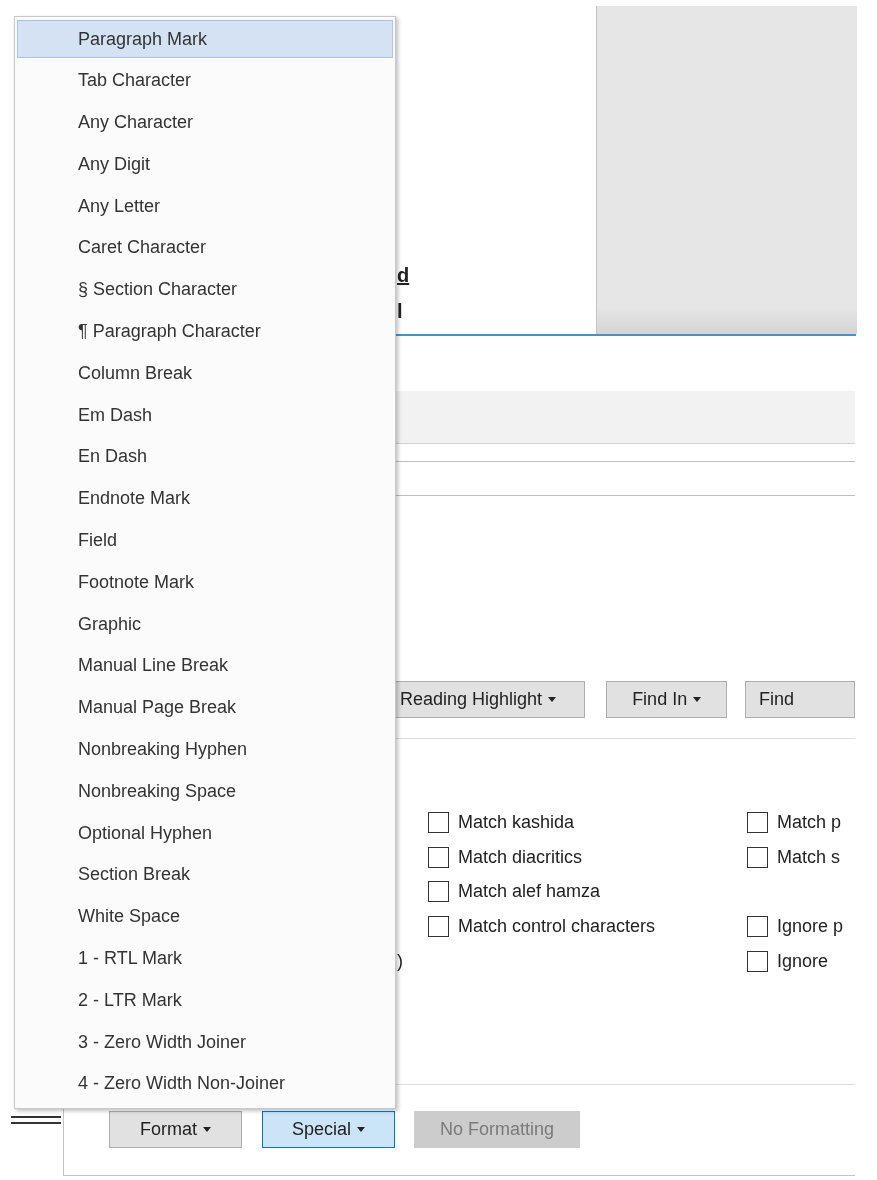 This screenshot has width=877, height=1180. I want to click on label-text: ), so click(400, 962).